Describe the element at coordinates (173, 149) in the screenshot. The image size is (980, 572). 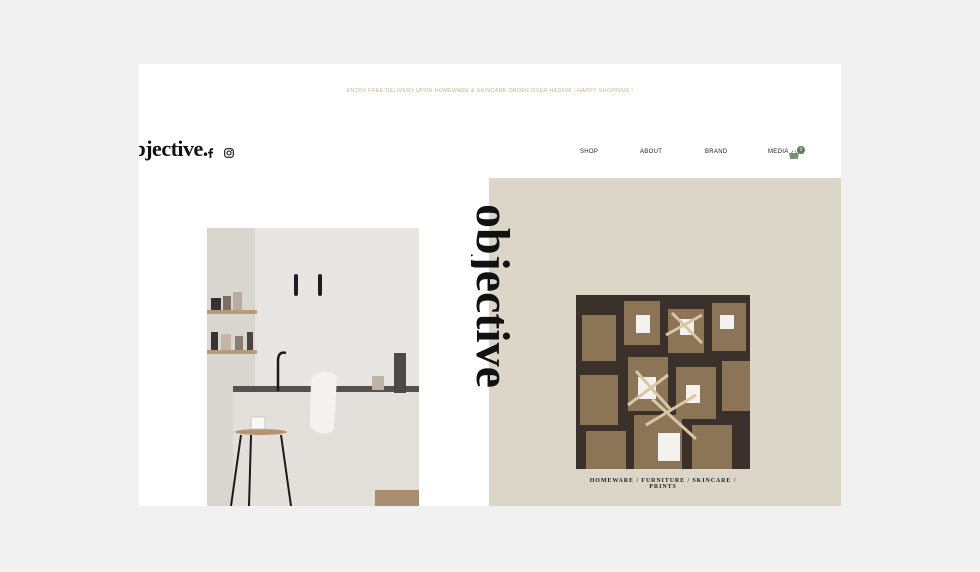
I see `site-logo: objective.` at that location.